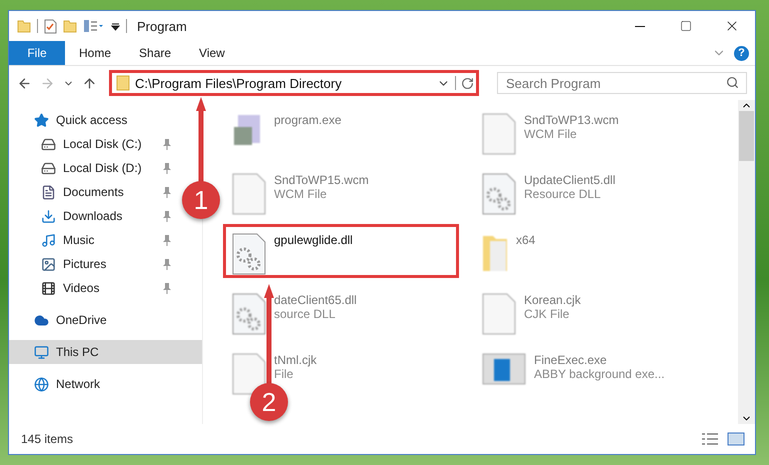 The width and height of the screenshot is (769, 465). What do you see at coordinates (591, 251) in the screenshot?
I see `file-item: x64` at bounding box center [591, 251].